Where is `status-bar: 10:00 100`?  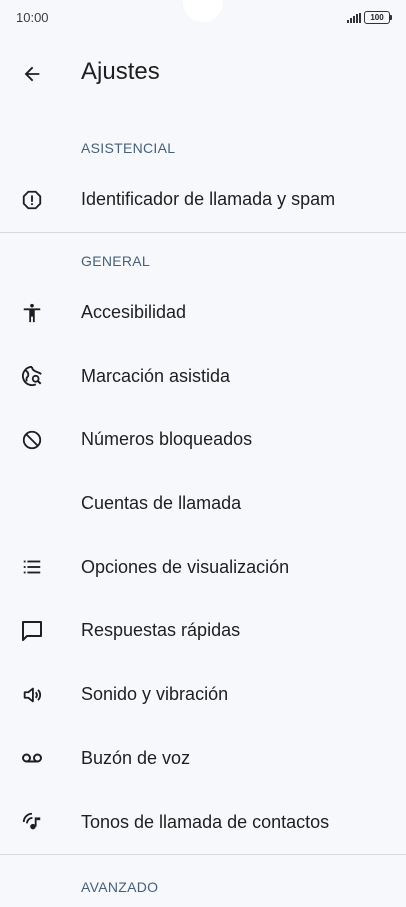 status-bar: 10:00 100 is located at coordinates (203, 18).